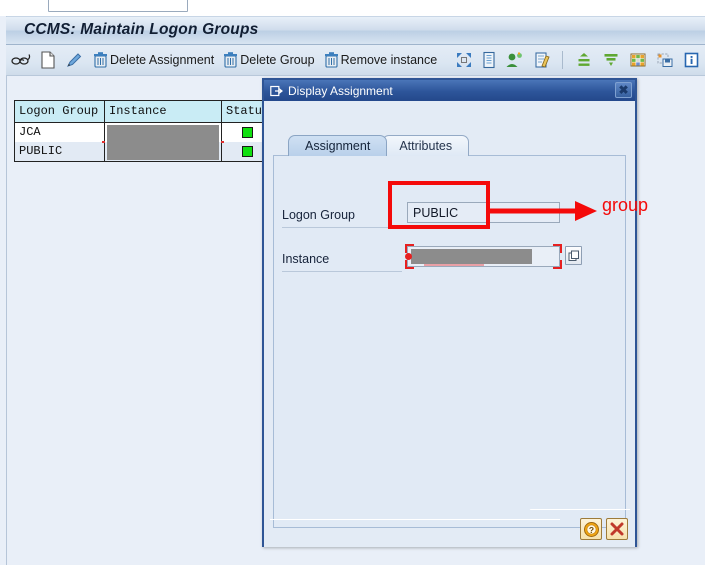  I want to click on logon-group-label: Logon Group, so click(318, 215).